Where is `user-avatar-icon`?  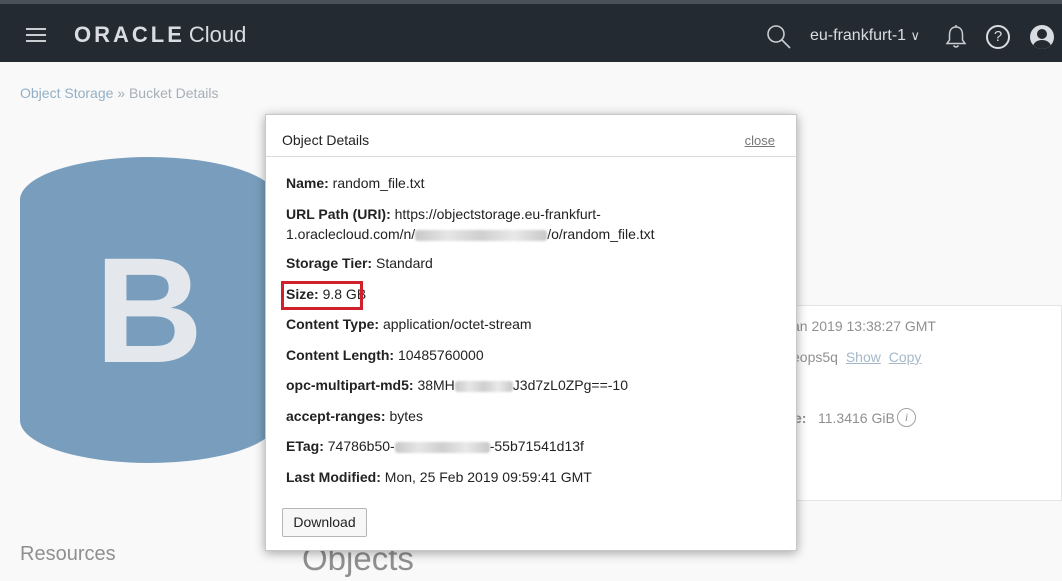
user-avatar-icon is located at coordinates (1042, 37).